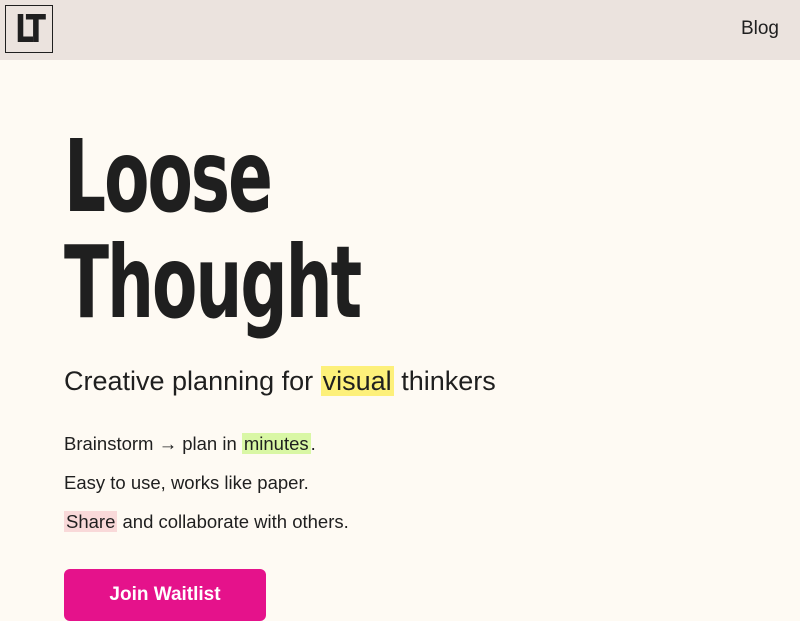  I want to click on join-waitlist-button: Join Waitlist, so click(165, 595).